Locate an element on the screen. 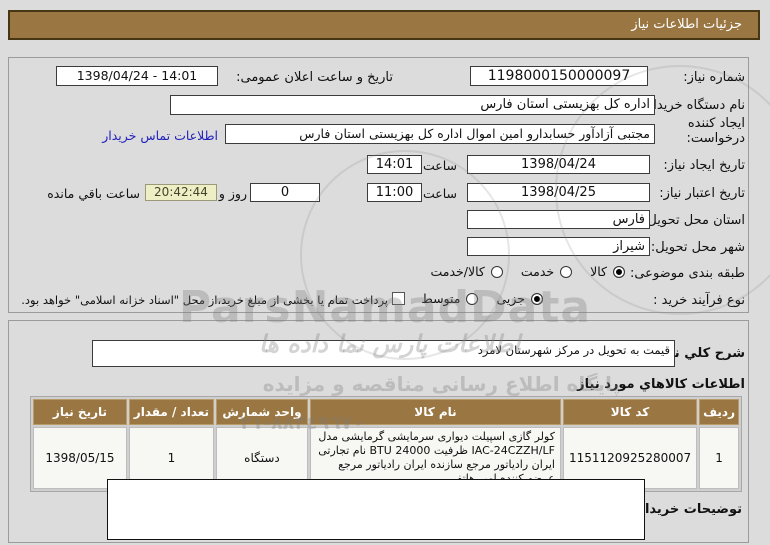 This screenshot has height=545, width=770. buyer-contact-link: اطلاعات تماس خريدار is located at coordinates (160, 135).